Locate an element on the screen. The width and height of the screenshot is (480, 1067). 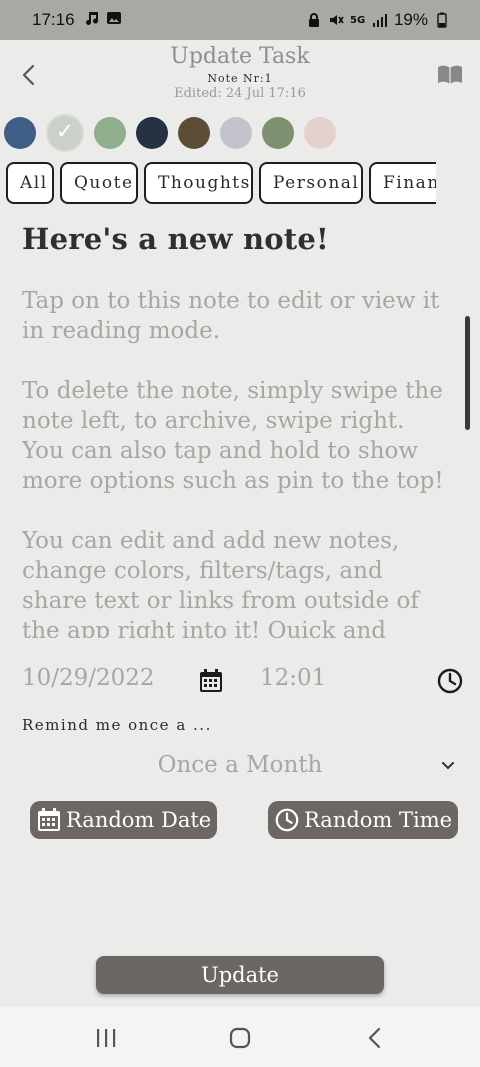
frequency-value: Once a Month is located at coordinates (240, 765).